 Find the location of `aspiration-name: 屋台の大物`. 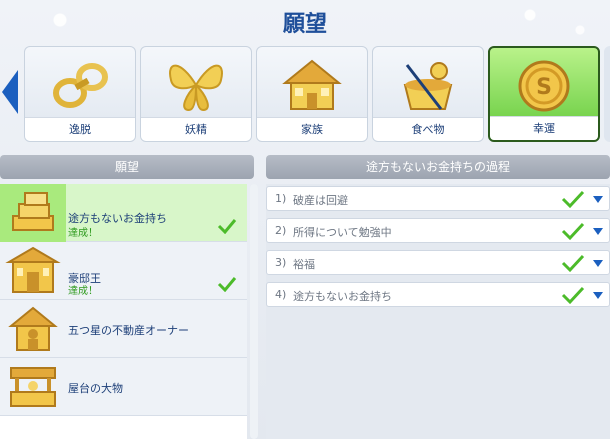

aspiration-name: 屋台の大物 is located at coordinates (95, 388).